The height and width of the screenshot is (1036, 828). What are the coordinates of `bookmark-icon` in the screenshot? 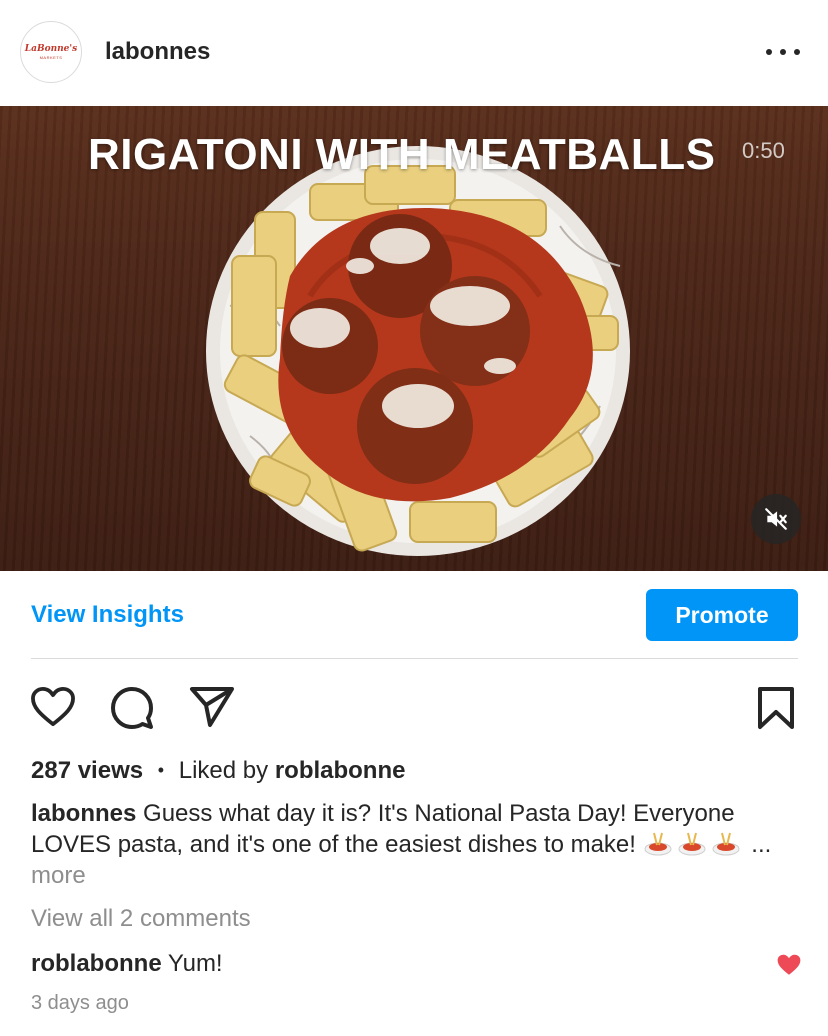 It's located at (776, 708).